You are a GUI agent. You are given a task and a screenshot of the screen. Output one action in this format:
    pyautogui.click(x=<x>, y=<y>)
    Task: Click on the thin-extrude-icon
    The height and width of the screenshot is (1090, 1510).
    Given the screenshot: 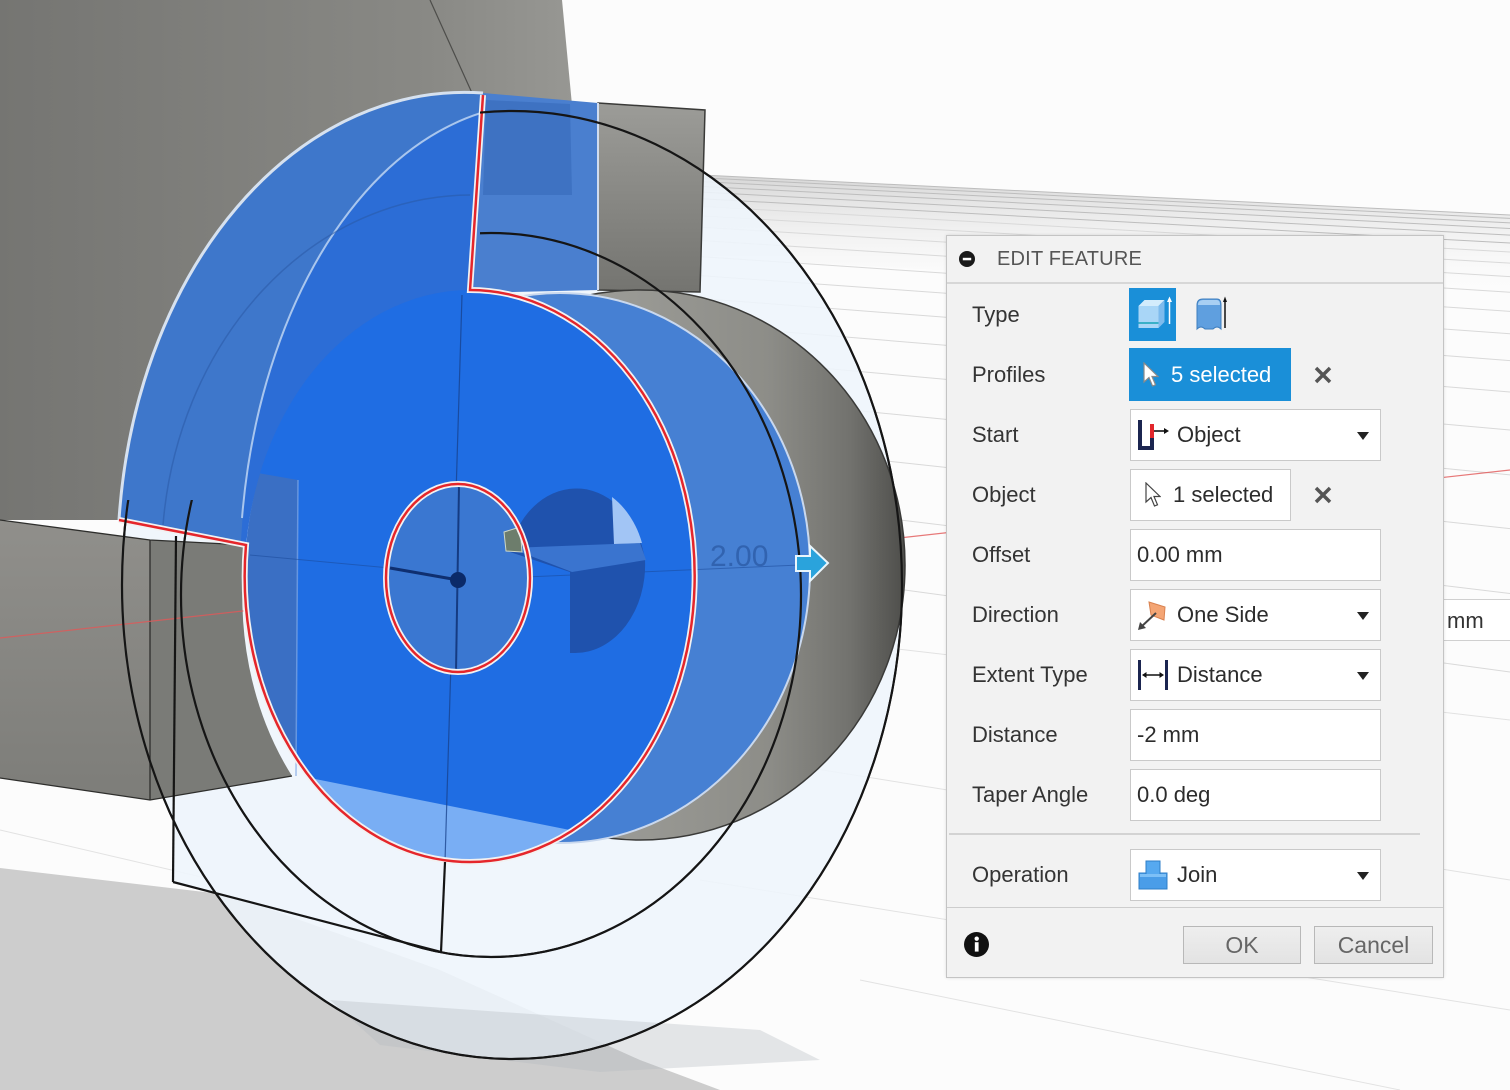 What is the action you would take?
    pyautogui.click(x=1211, y=313)
    